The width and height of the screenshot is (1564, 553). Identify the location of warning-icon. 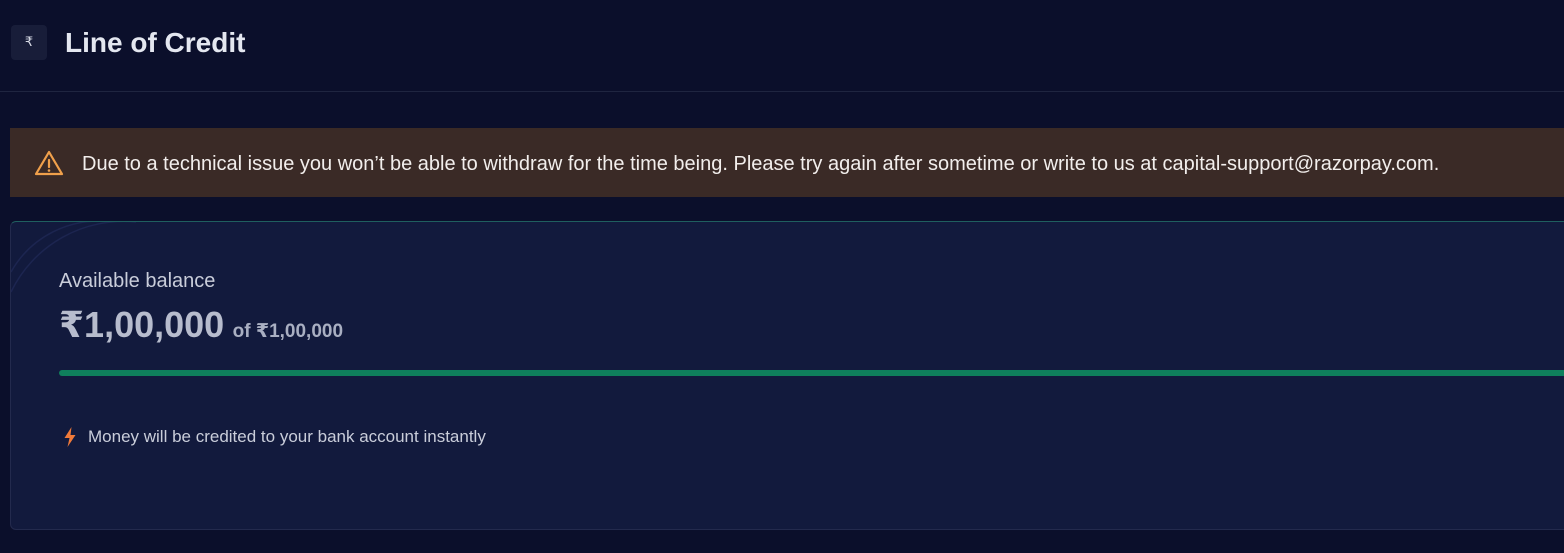
(49, 163).